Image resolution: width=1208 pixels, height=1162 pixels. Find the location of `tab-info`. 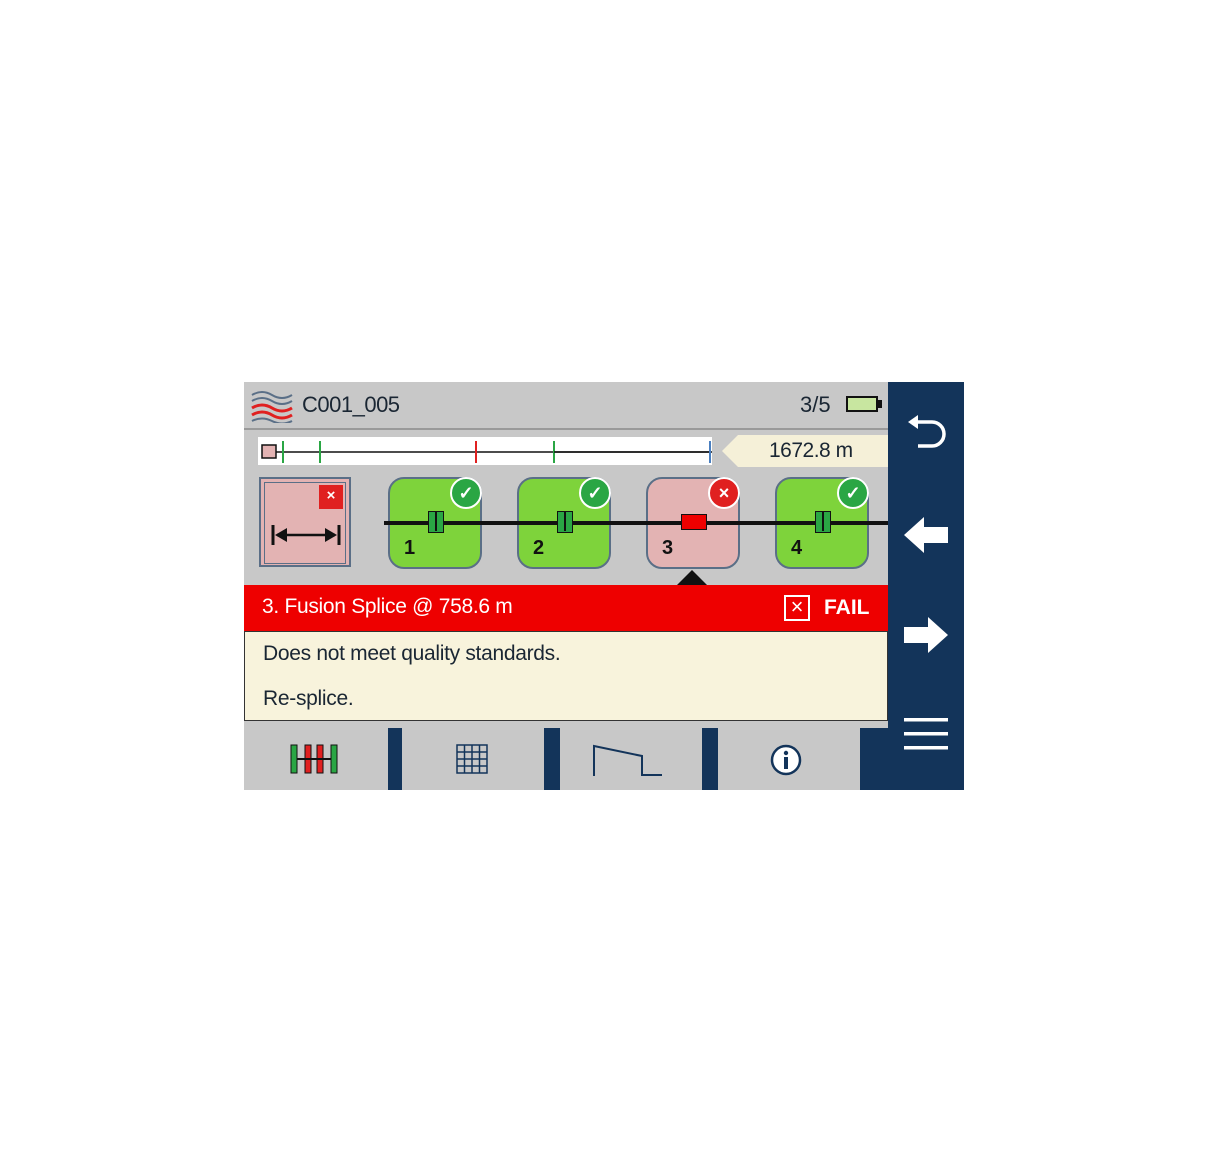

tab-info is located at coordinates (789, 759).